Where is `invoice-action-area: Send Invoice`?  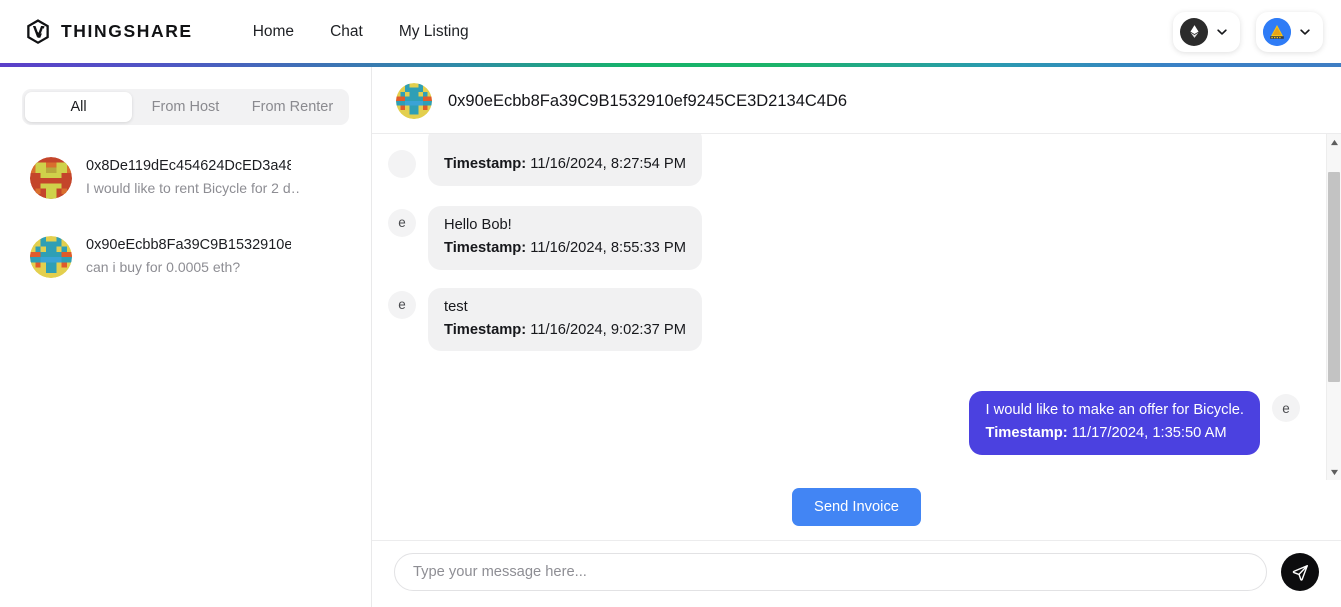
invoice-action-area: Send Invoice is located at coordinates (856, 510).